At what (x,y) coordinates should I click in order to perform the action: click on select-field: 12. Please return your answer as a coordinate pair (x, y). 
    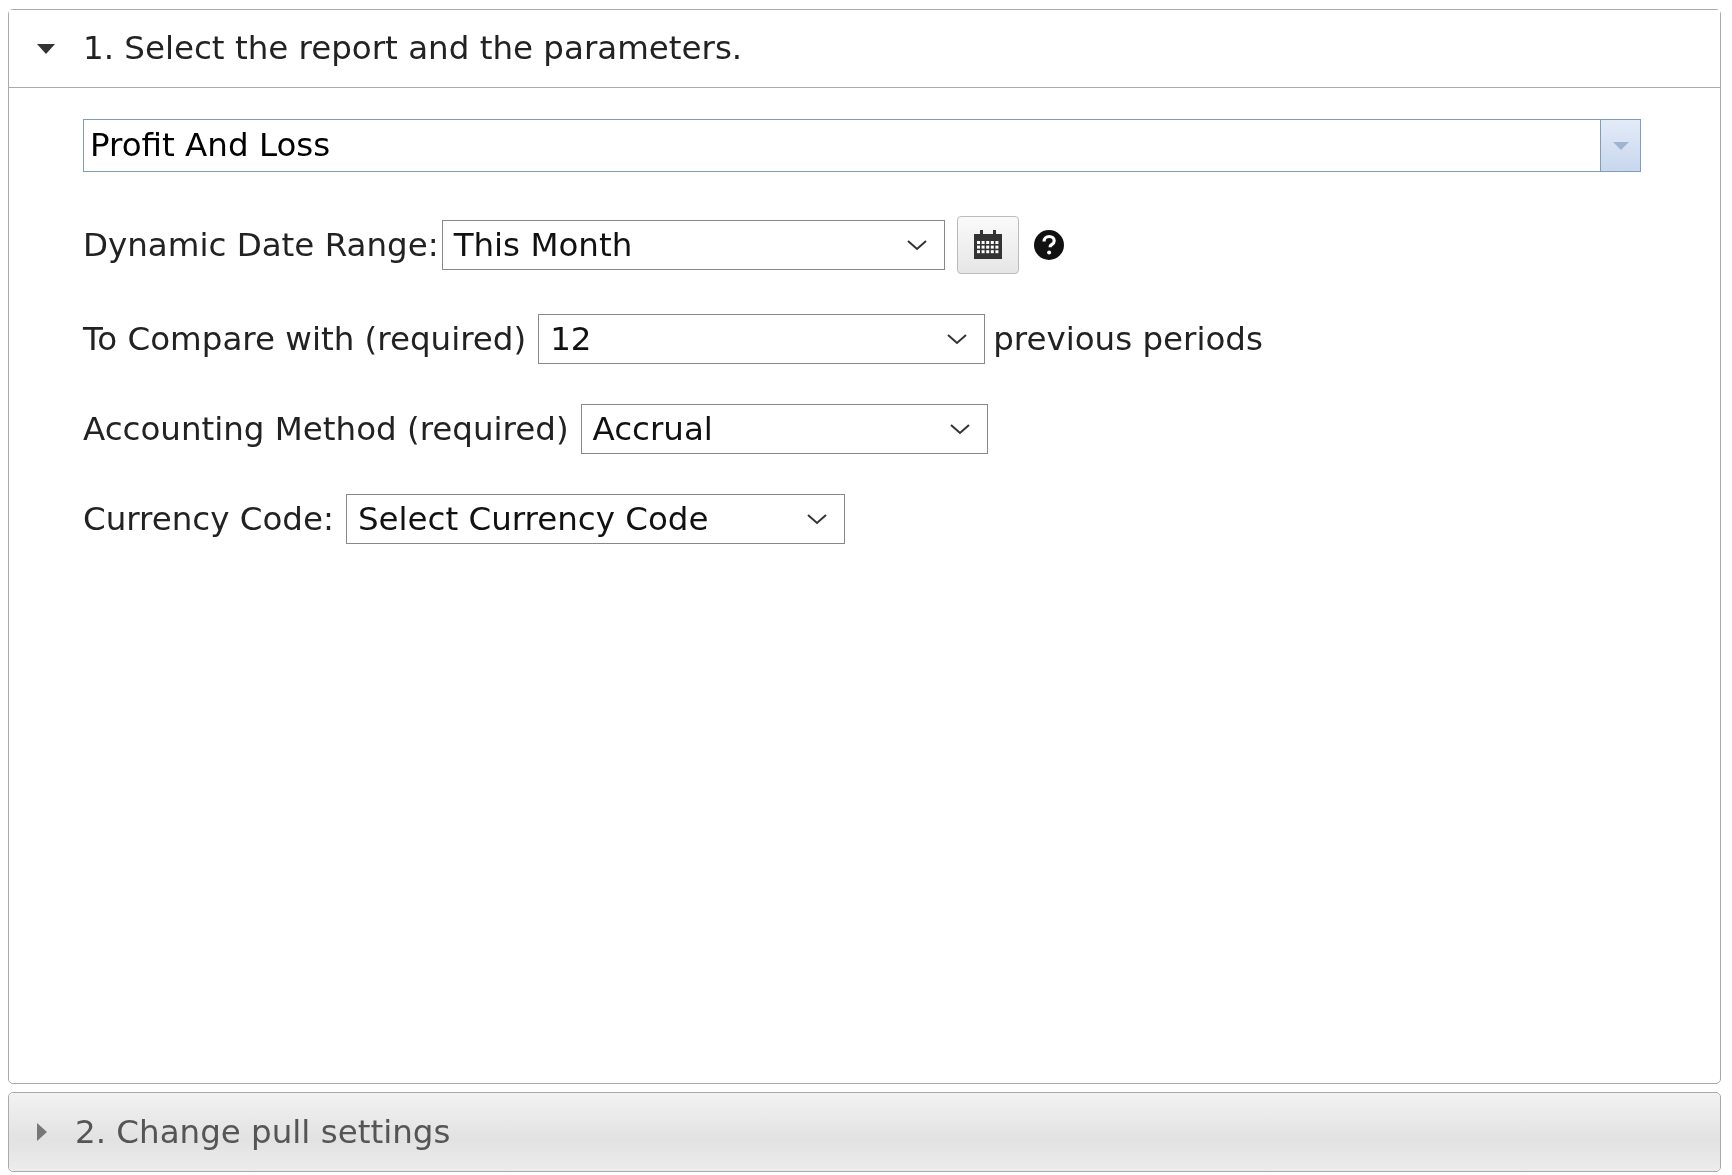
    Looking at the image, I should click on (762, 339).